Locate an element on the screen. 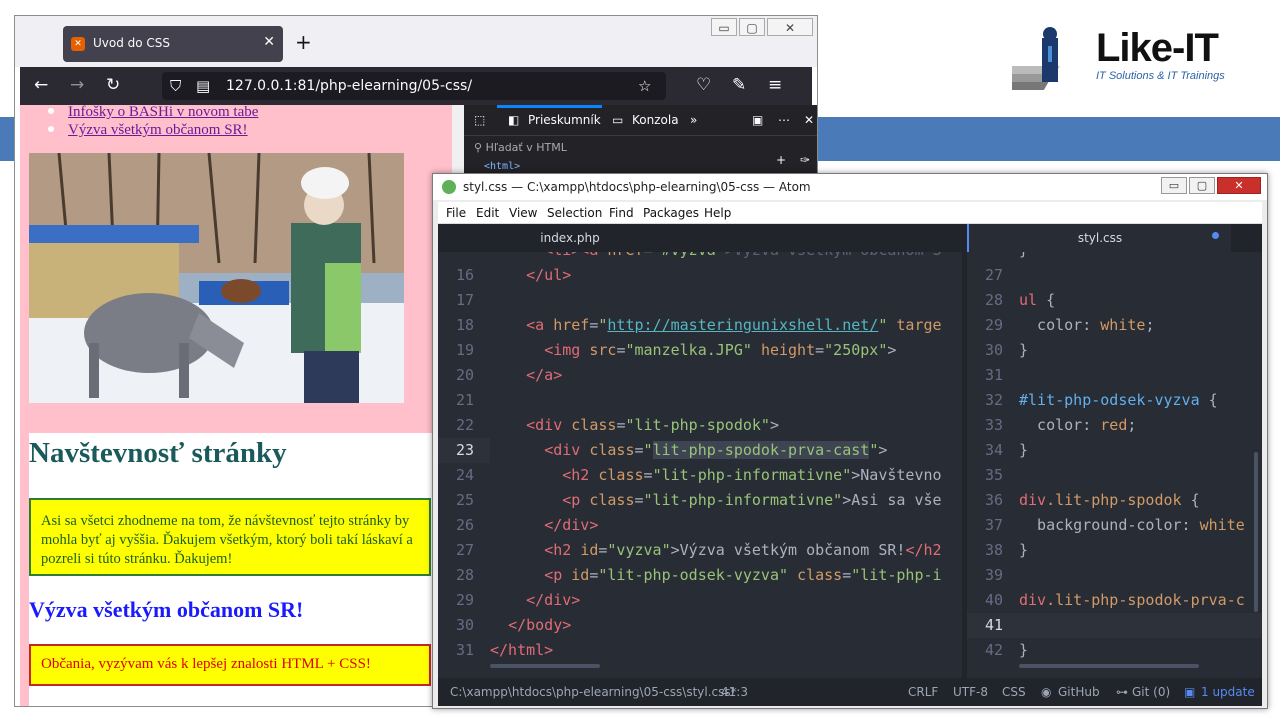  xampp-favicon-icon: ✕ is located at coordinates (78, 44).